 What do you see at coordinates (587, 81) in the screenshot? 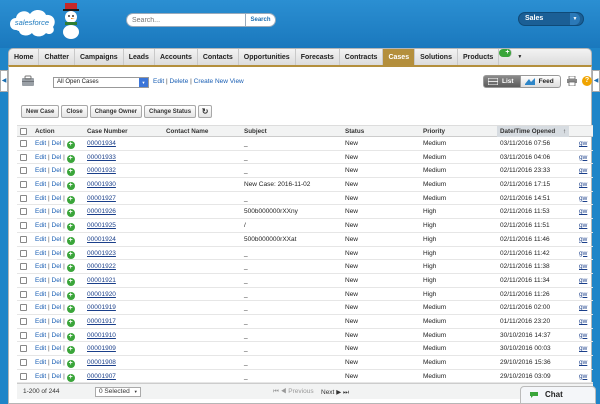
I see `help-icon: ?` at bounding box center [587, 81].